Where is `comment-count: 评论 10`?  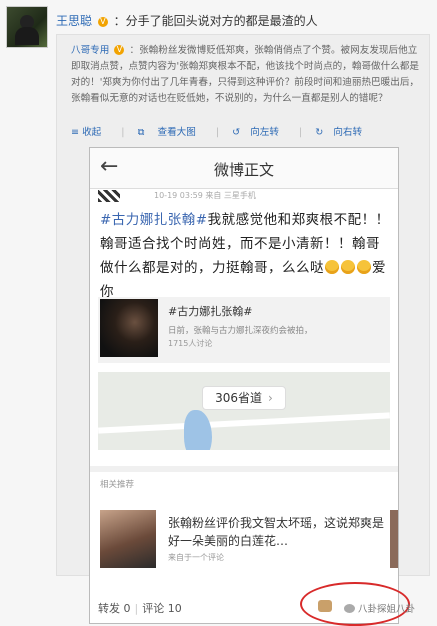 comment-count: 评论 10 is located at coordinates (162, 608).